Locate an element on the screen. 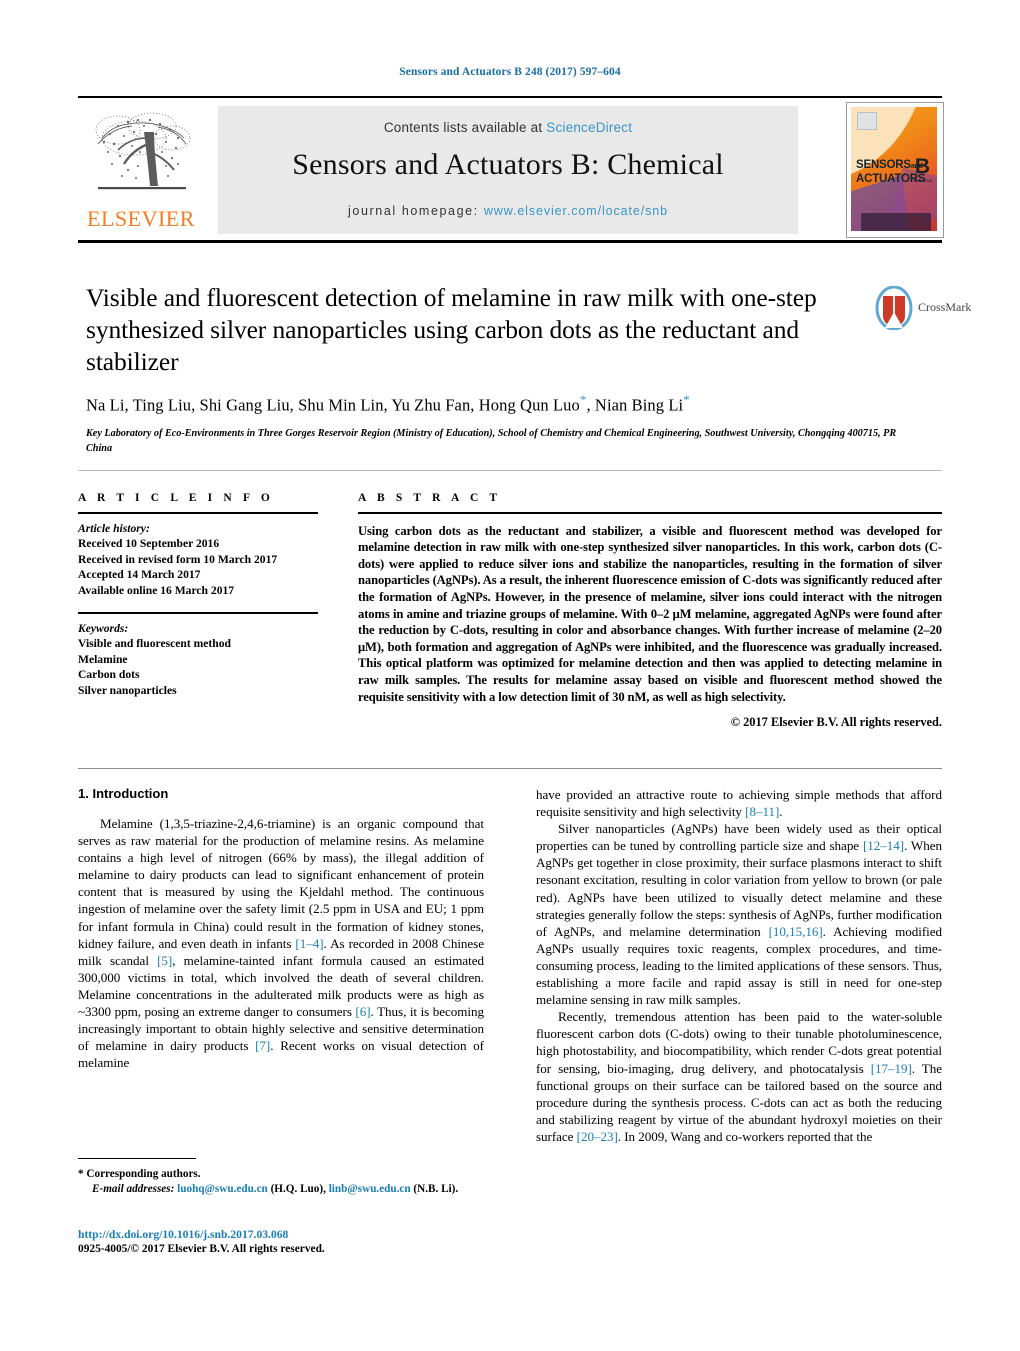 The image size is (1020, 1351). citation-17-19: [17–19] is located at coordinates (891, 1068).